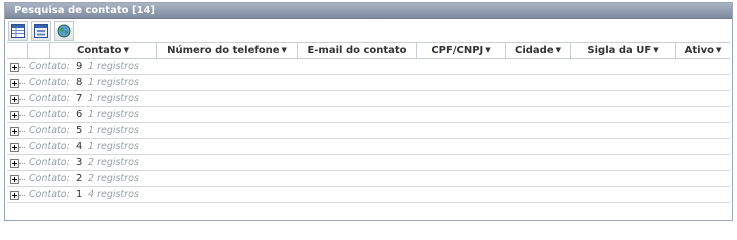  I want to click on form-view-button, so click(41, 31).